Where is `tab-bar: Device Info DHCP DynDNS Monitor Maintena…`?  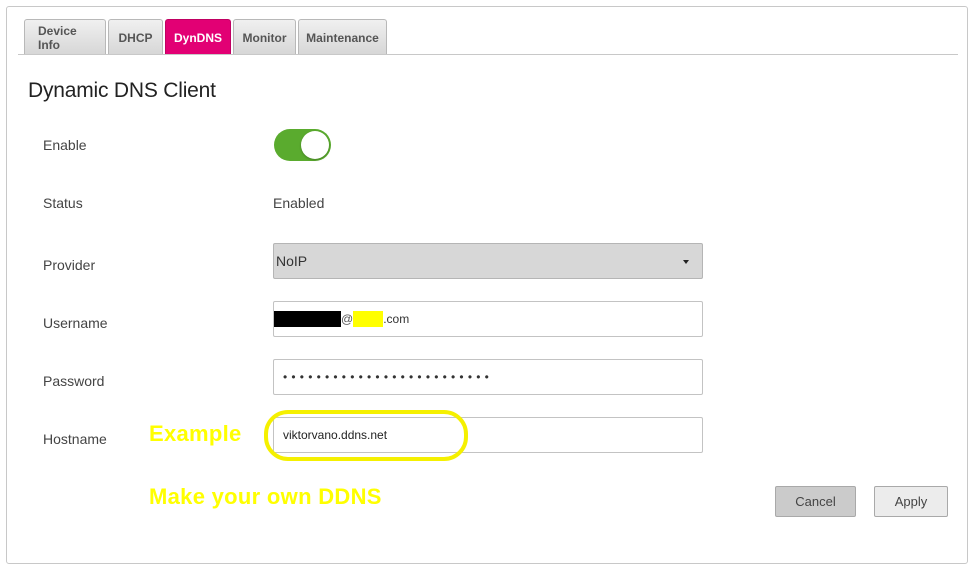 tab-bar: Device Info DHCP DynDNS Monitor Maintena… is located at coordinates (206, 33).